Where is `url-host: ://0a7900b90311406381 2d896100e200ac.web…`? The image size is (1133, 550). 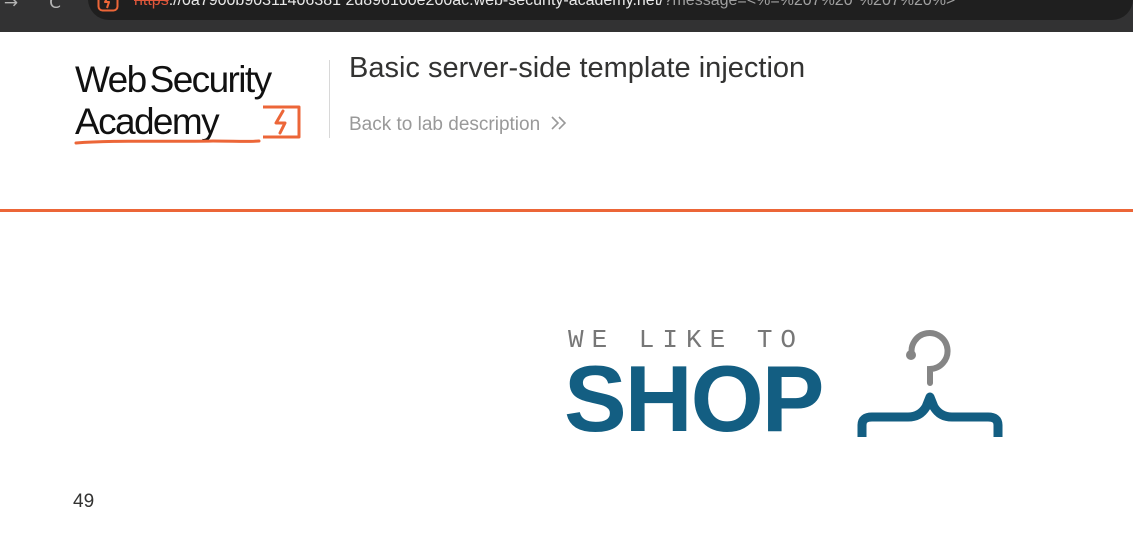
url-host: ://0a7900b90311406381 2d896100e200ac.web… is located at coordinates (416, 4).